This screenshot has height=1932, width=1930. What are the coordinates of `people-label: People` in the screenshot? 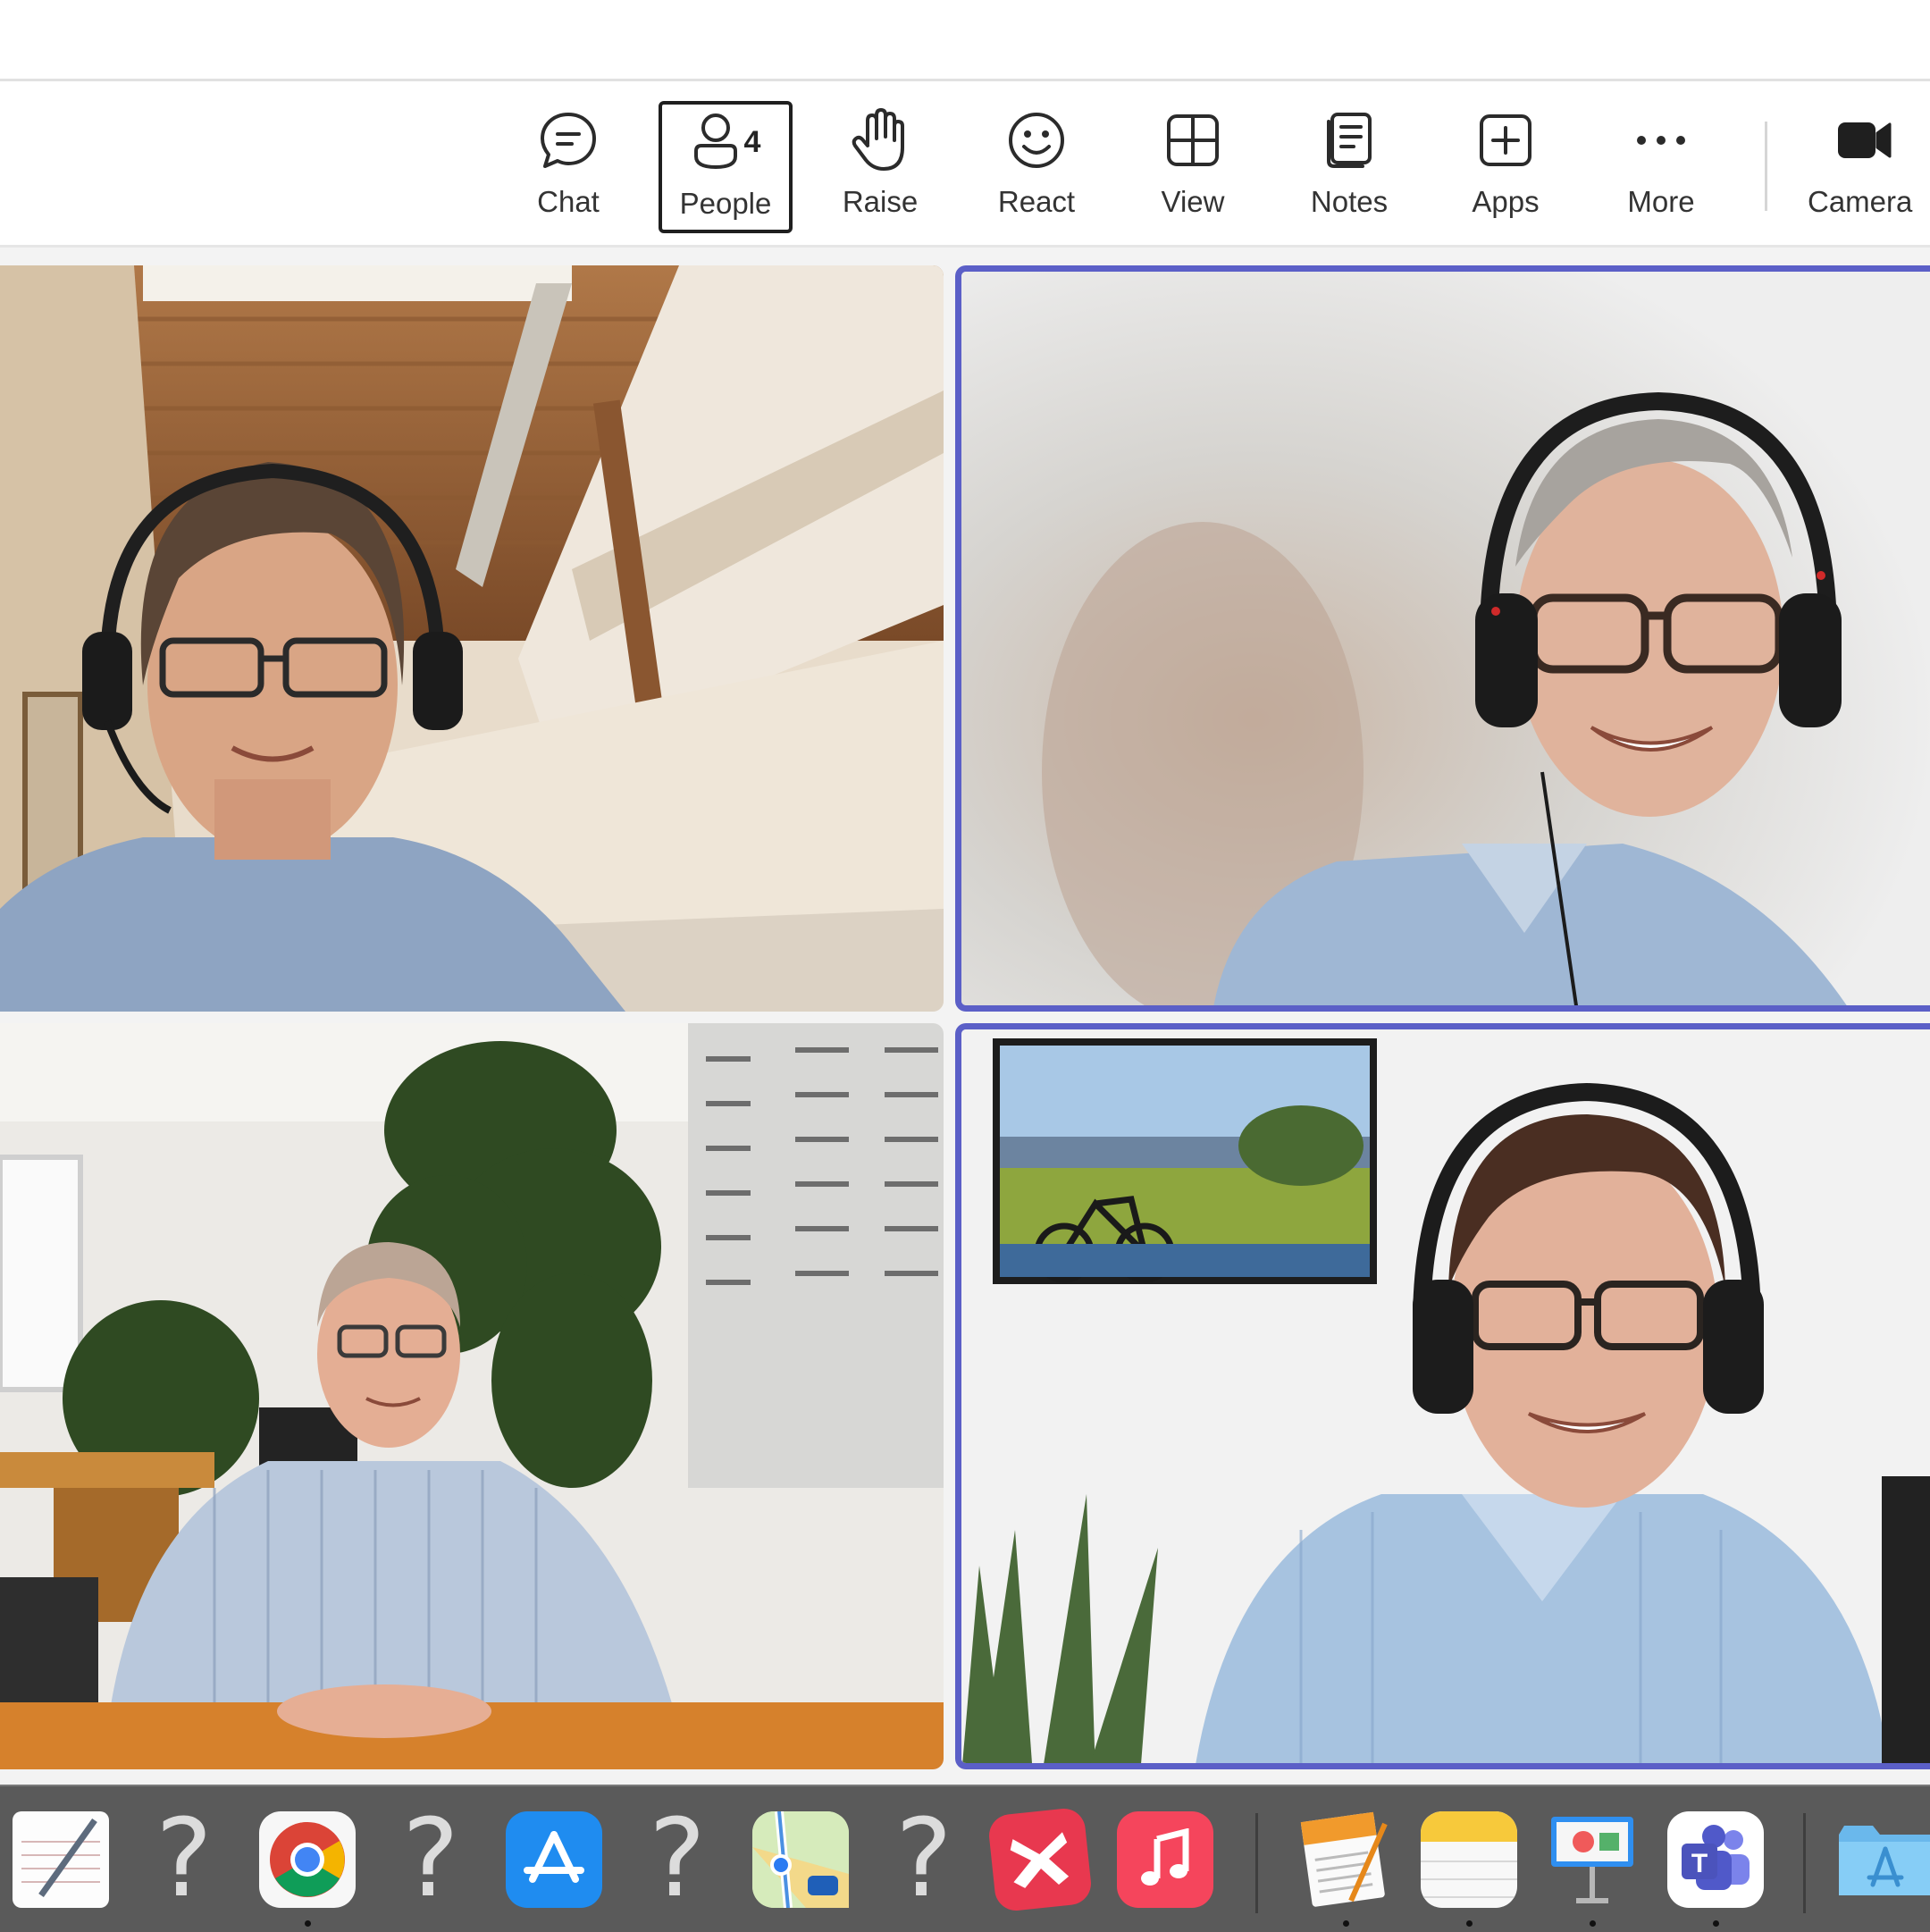 It's located at (725, 203).